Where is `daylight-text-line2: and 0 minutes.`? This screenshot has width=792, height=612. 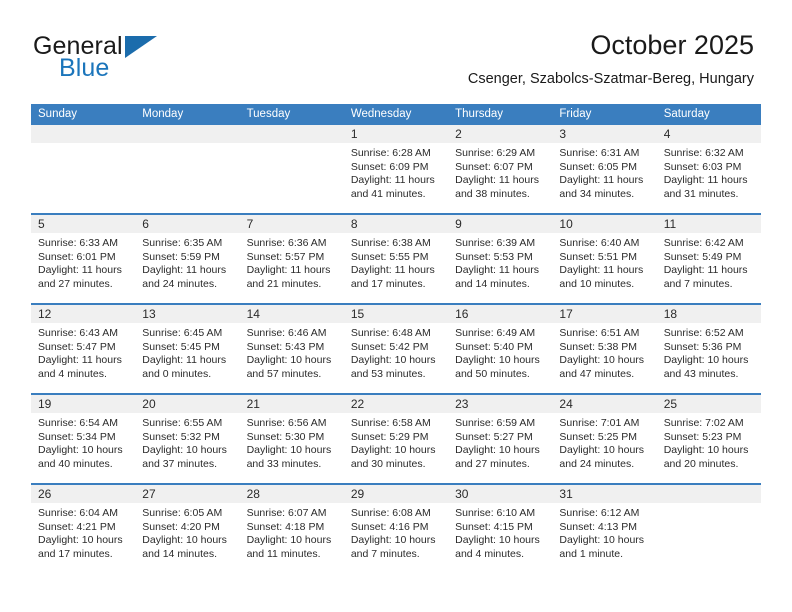
daylight-text-line2: and 0 minutes. is located at coordinates (177, 373).